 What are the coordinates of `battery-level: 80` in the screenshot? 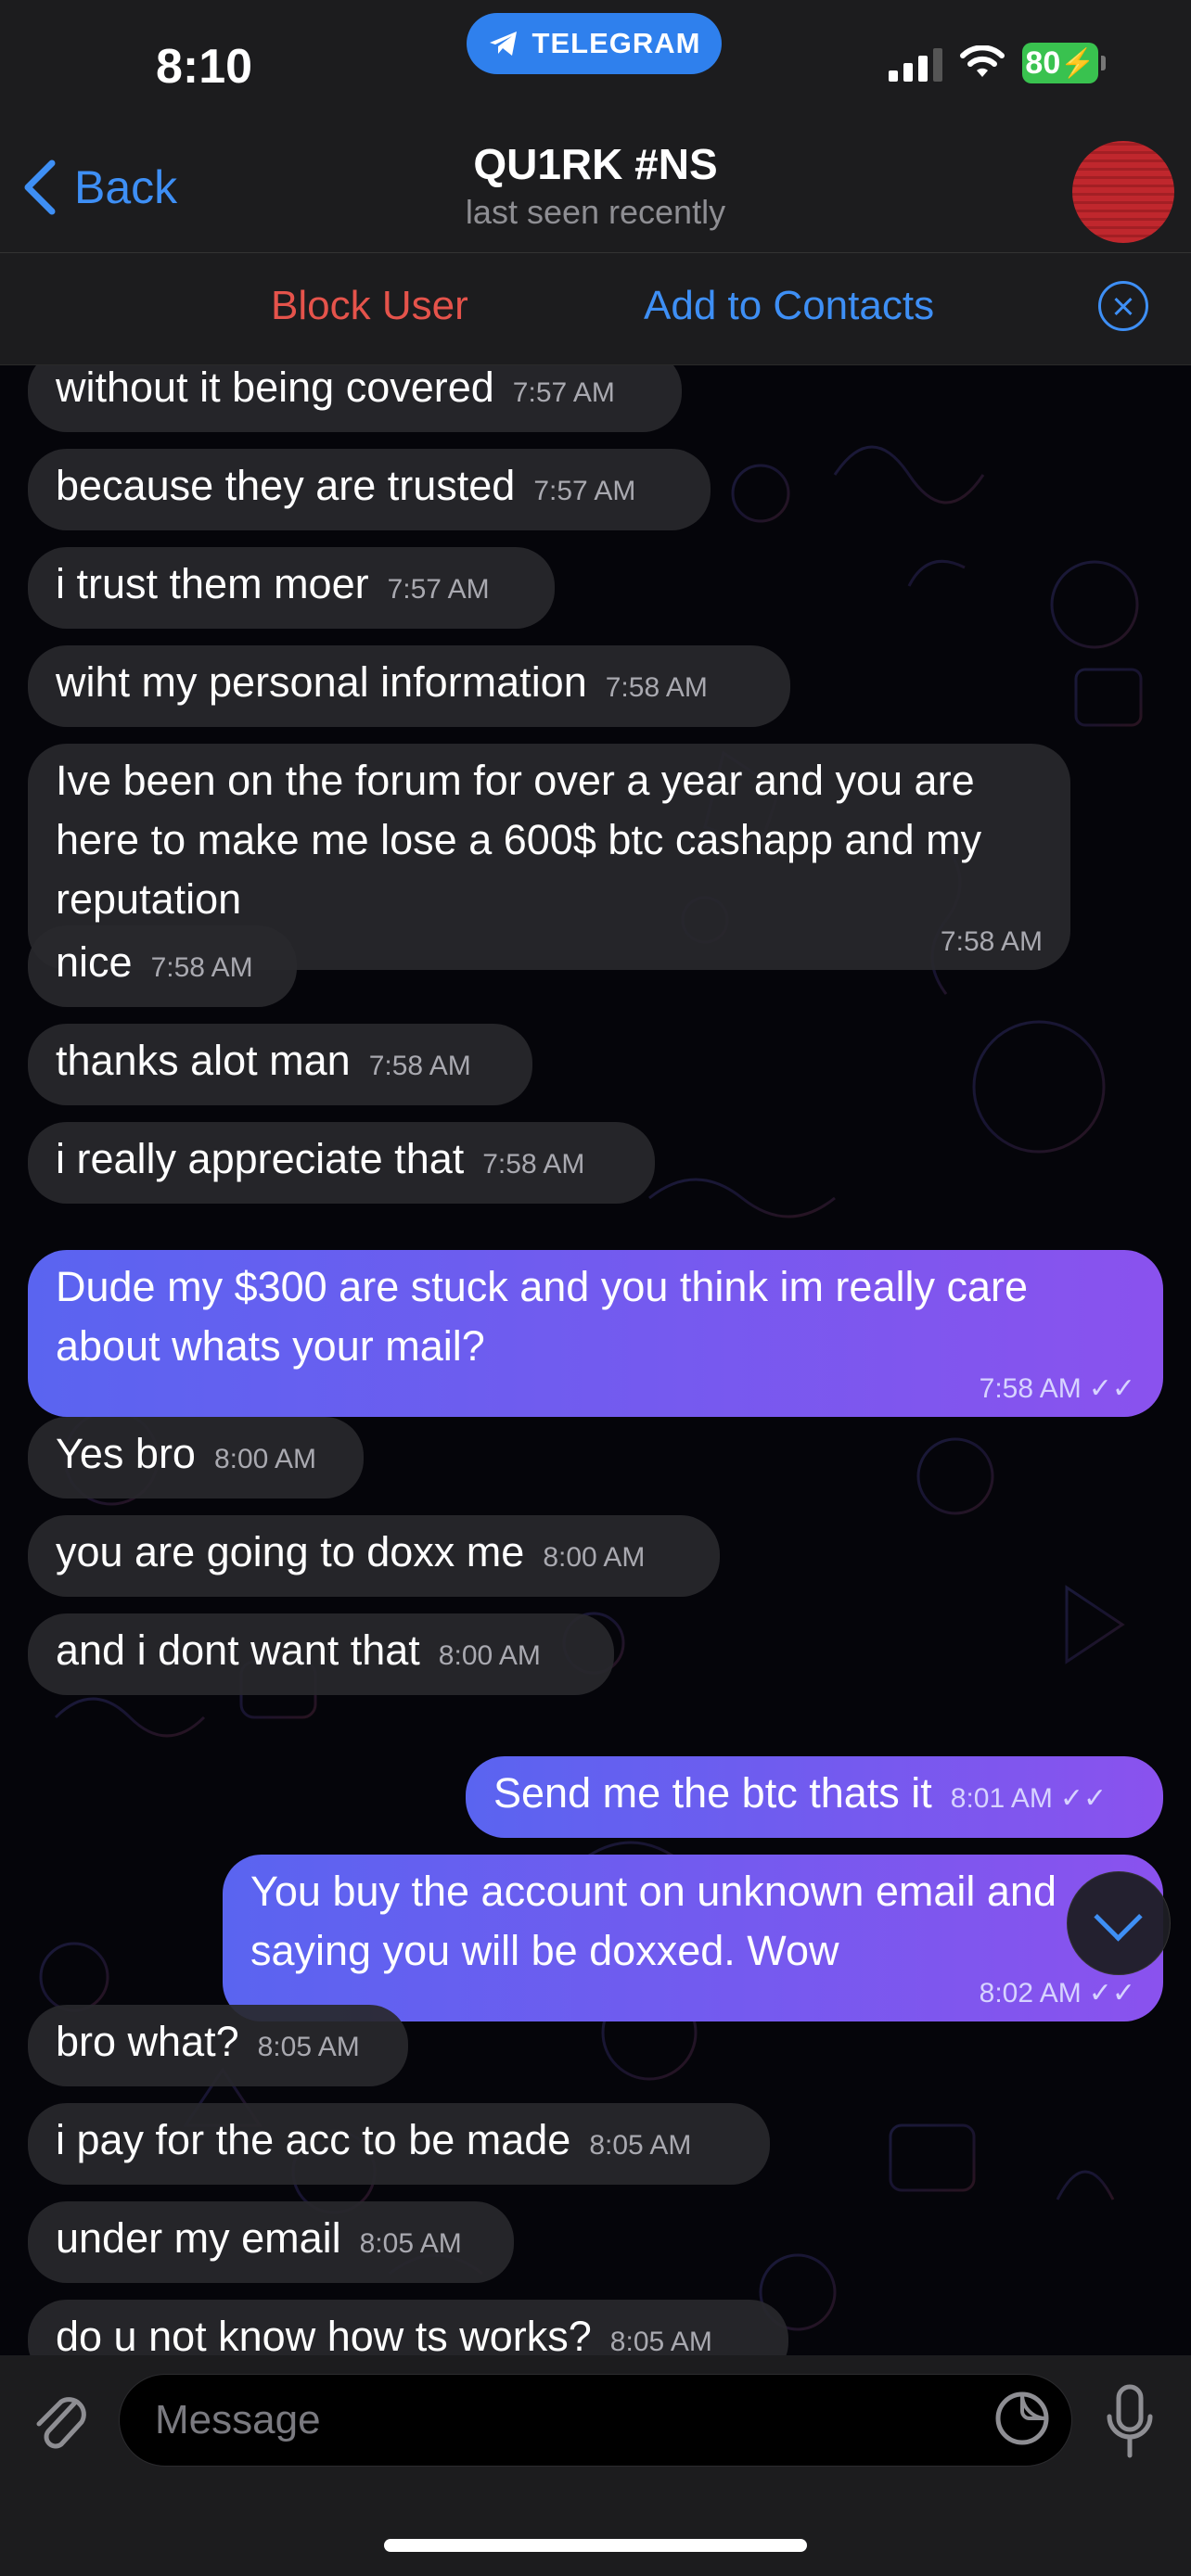 It's located at (1043, 63).